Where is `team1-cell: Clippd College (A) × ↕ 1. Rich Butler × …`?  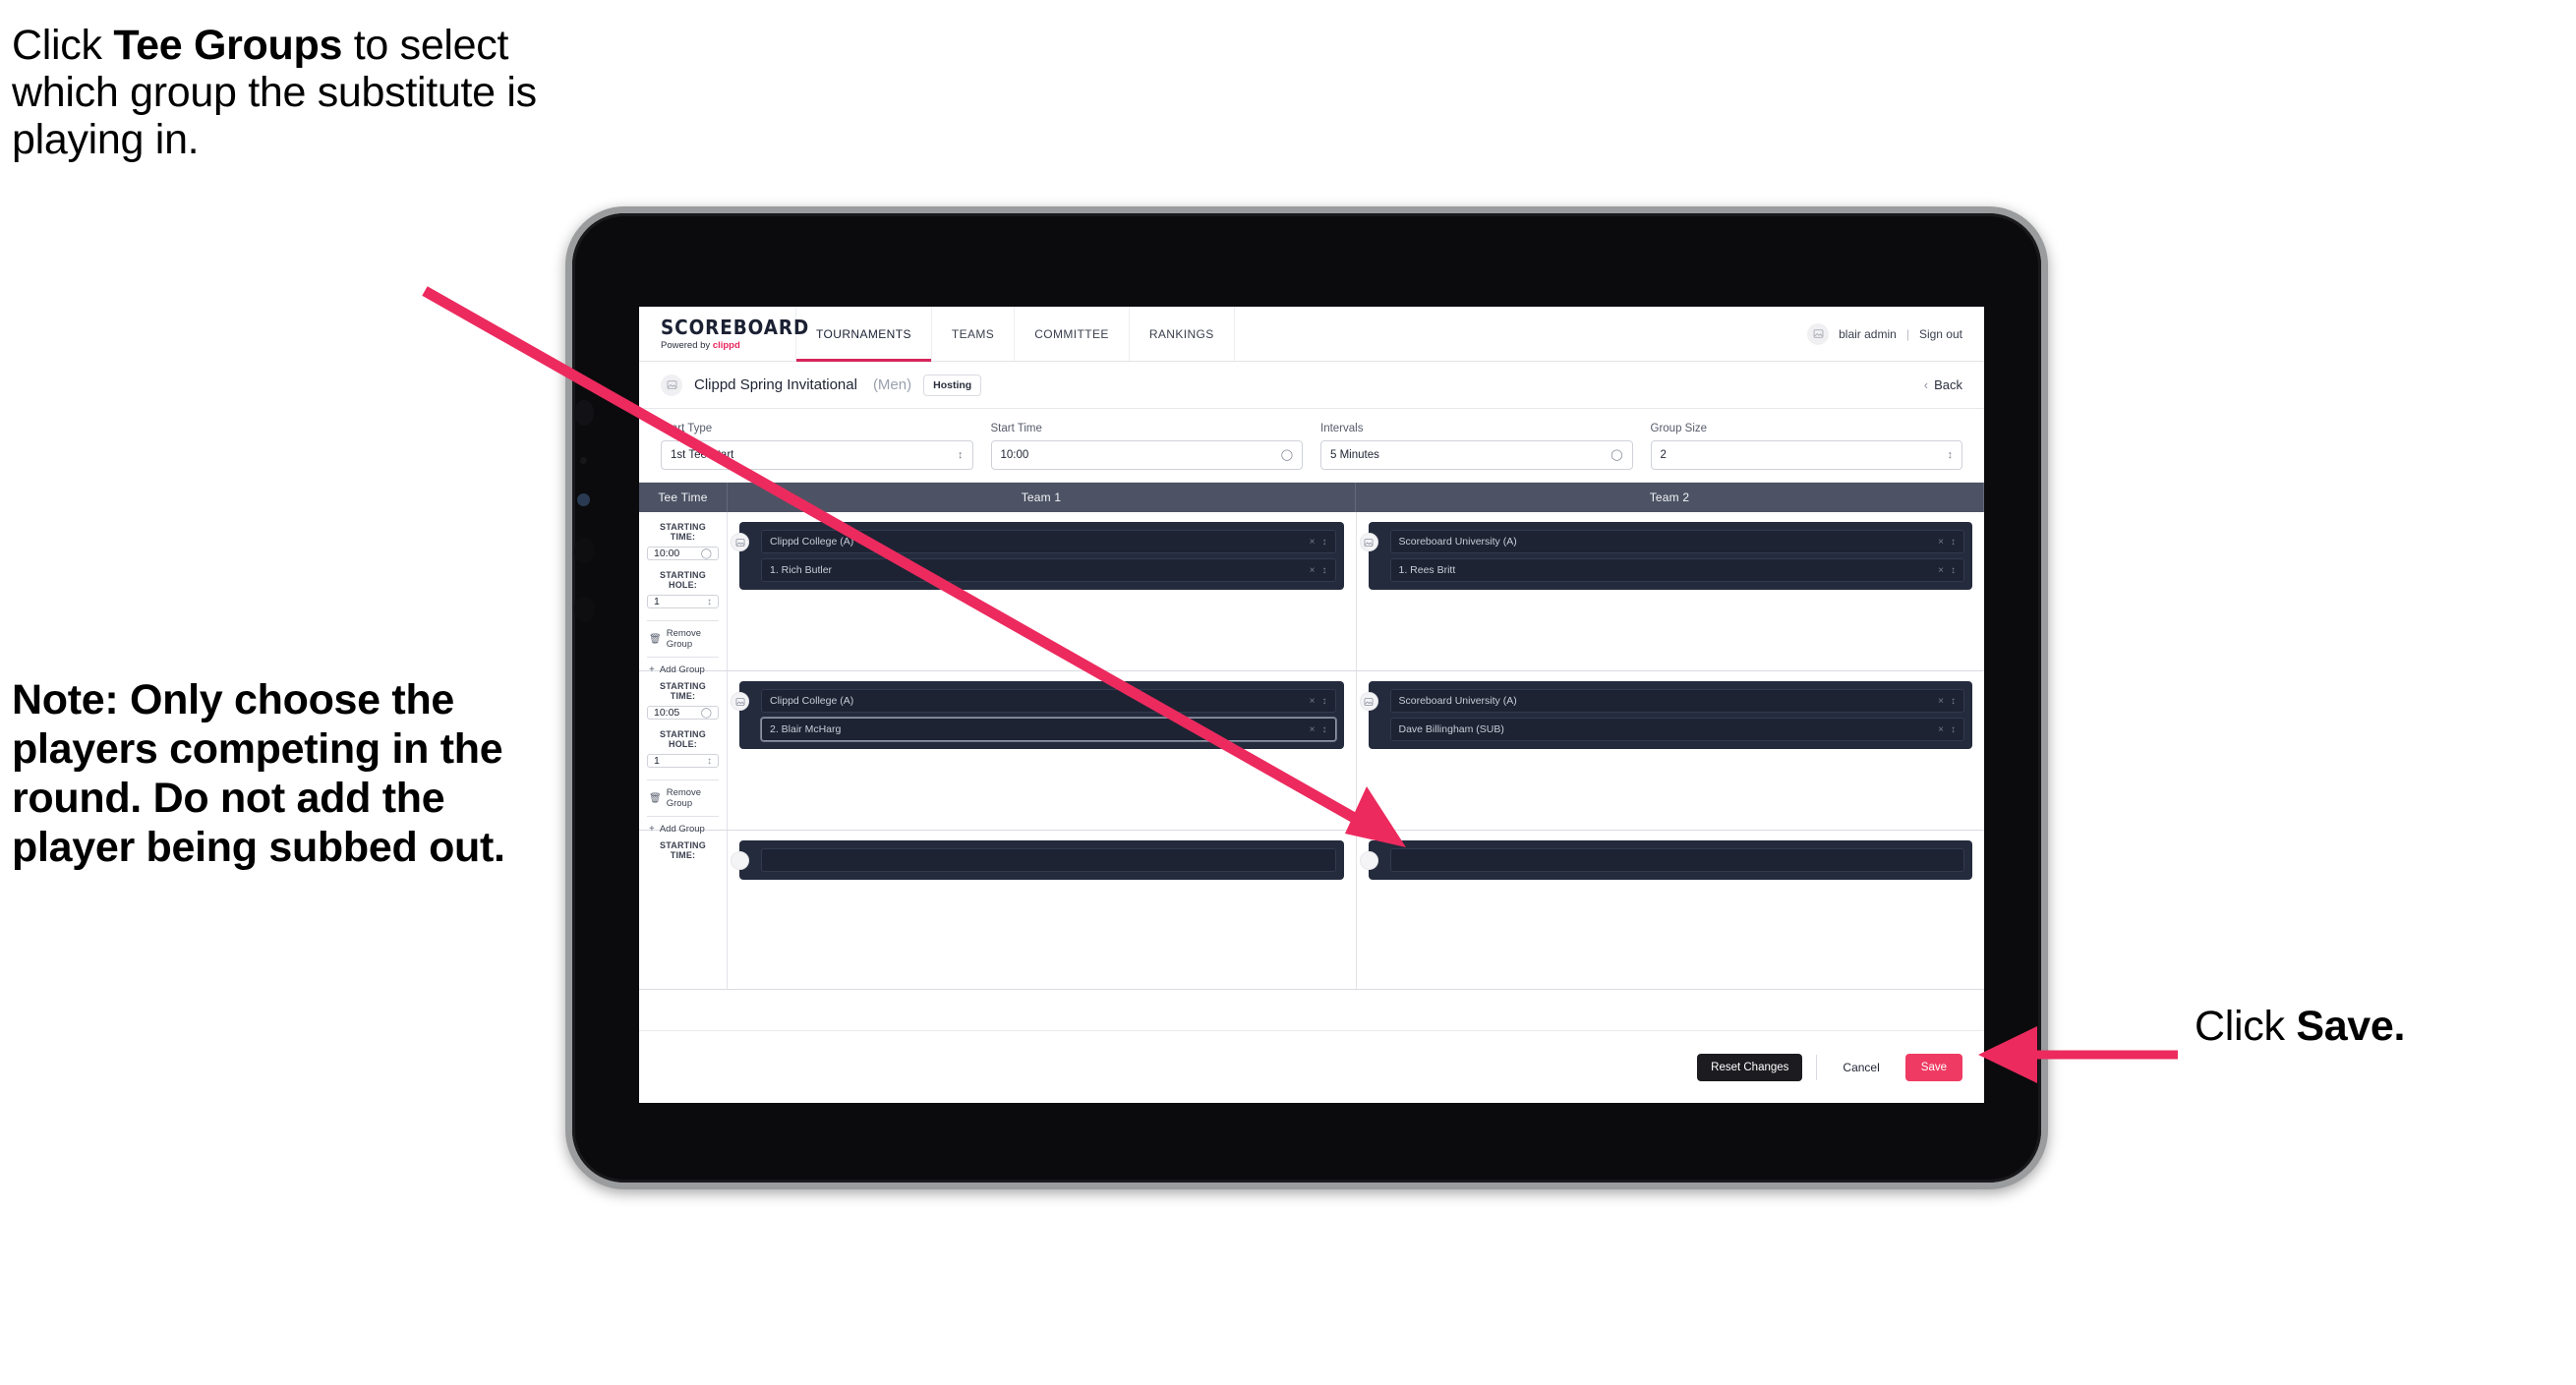 team1-cell: Clippd College (A) × ↕ 1. Rich Butler × … is located at coordinates (1042, 591).